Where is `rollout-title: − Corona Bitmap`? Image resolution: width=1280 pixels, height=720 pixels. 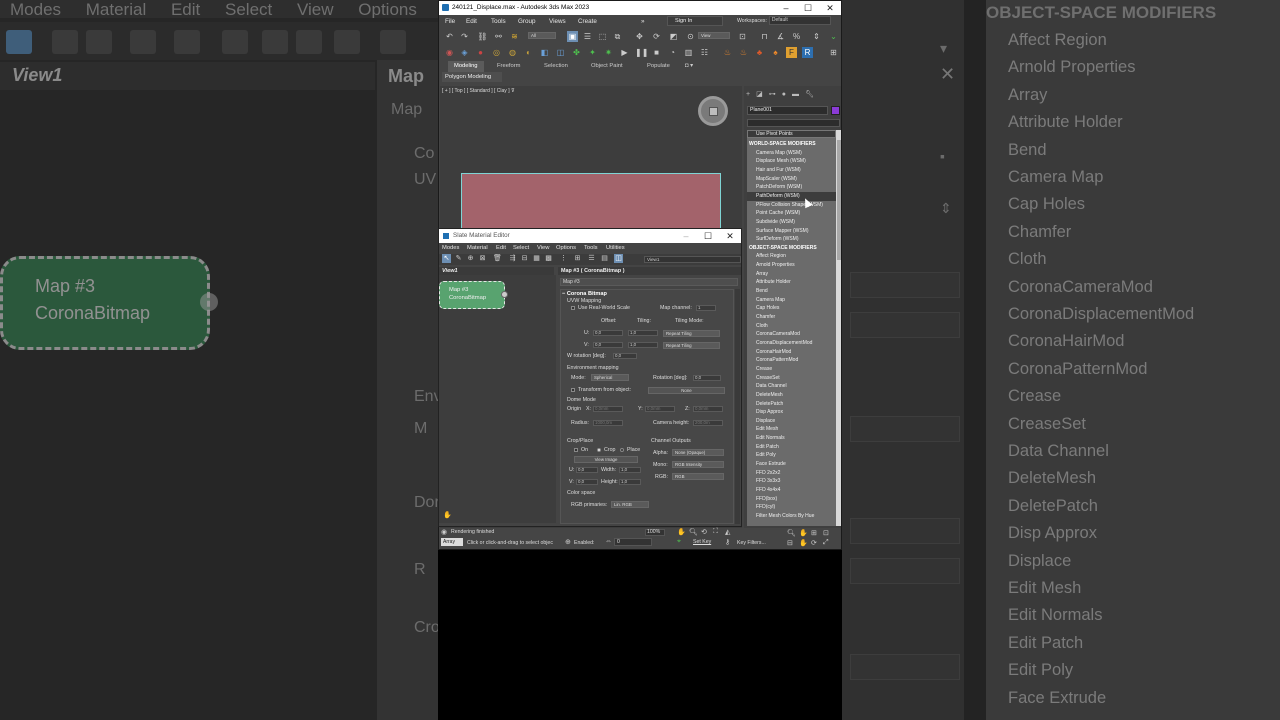 rollout-title: − Corona Bitmap is located at coordinates (584, 294).